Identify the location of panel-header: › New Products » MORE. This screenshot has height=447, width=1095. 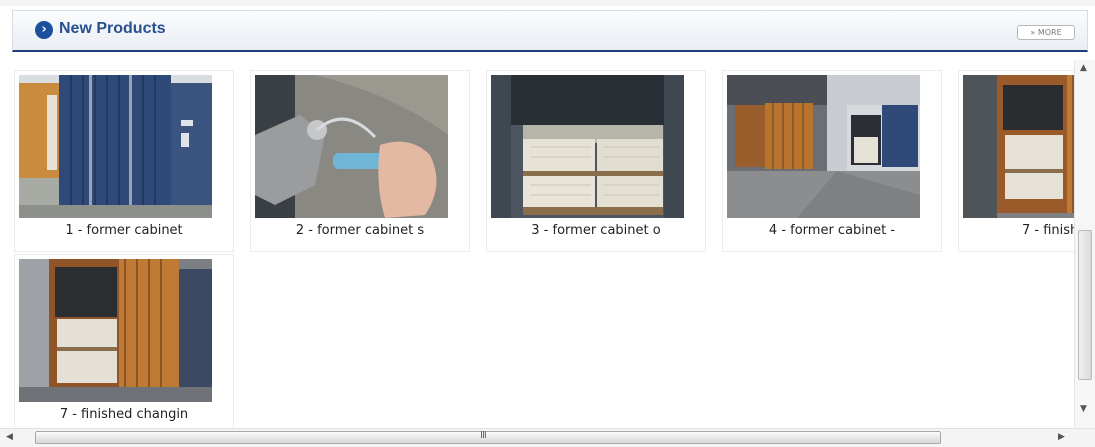
(550, 31).